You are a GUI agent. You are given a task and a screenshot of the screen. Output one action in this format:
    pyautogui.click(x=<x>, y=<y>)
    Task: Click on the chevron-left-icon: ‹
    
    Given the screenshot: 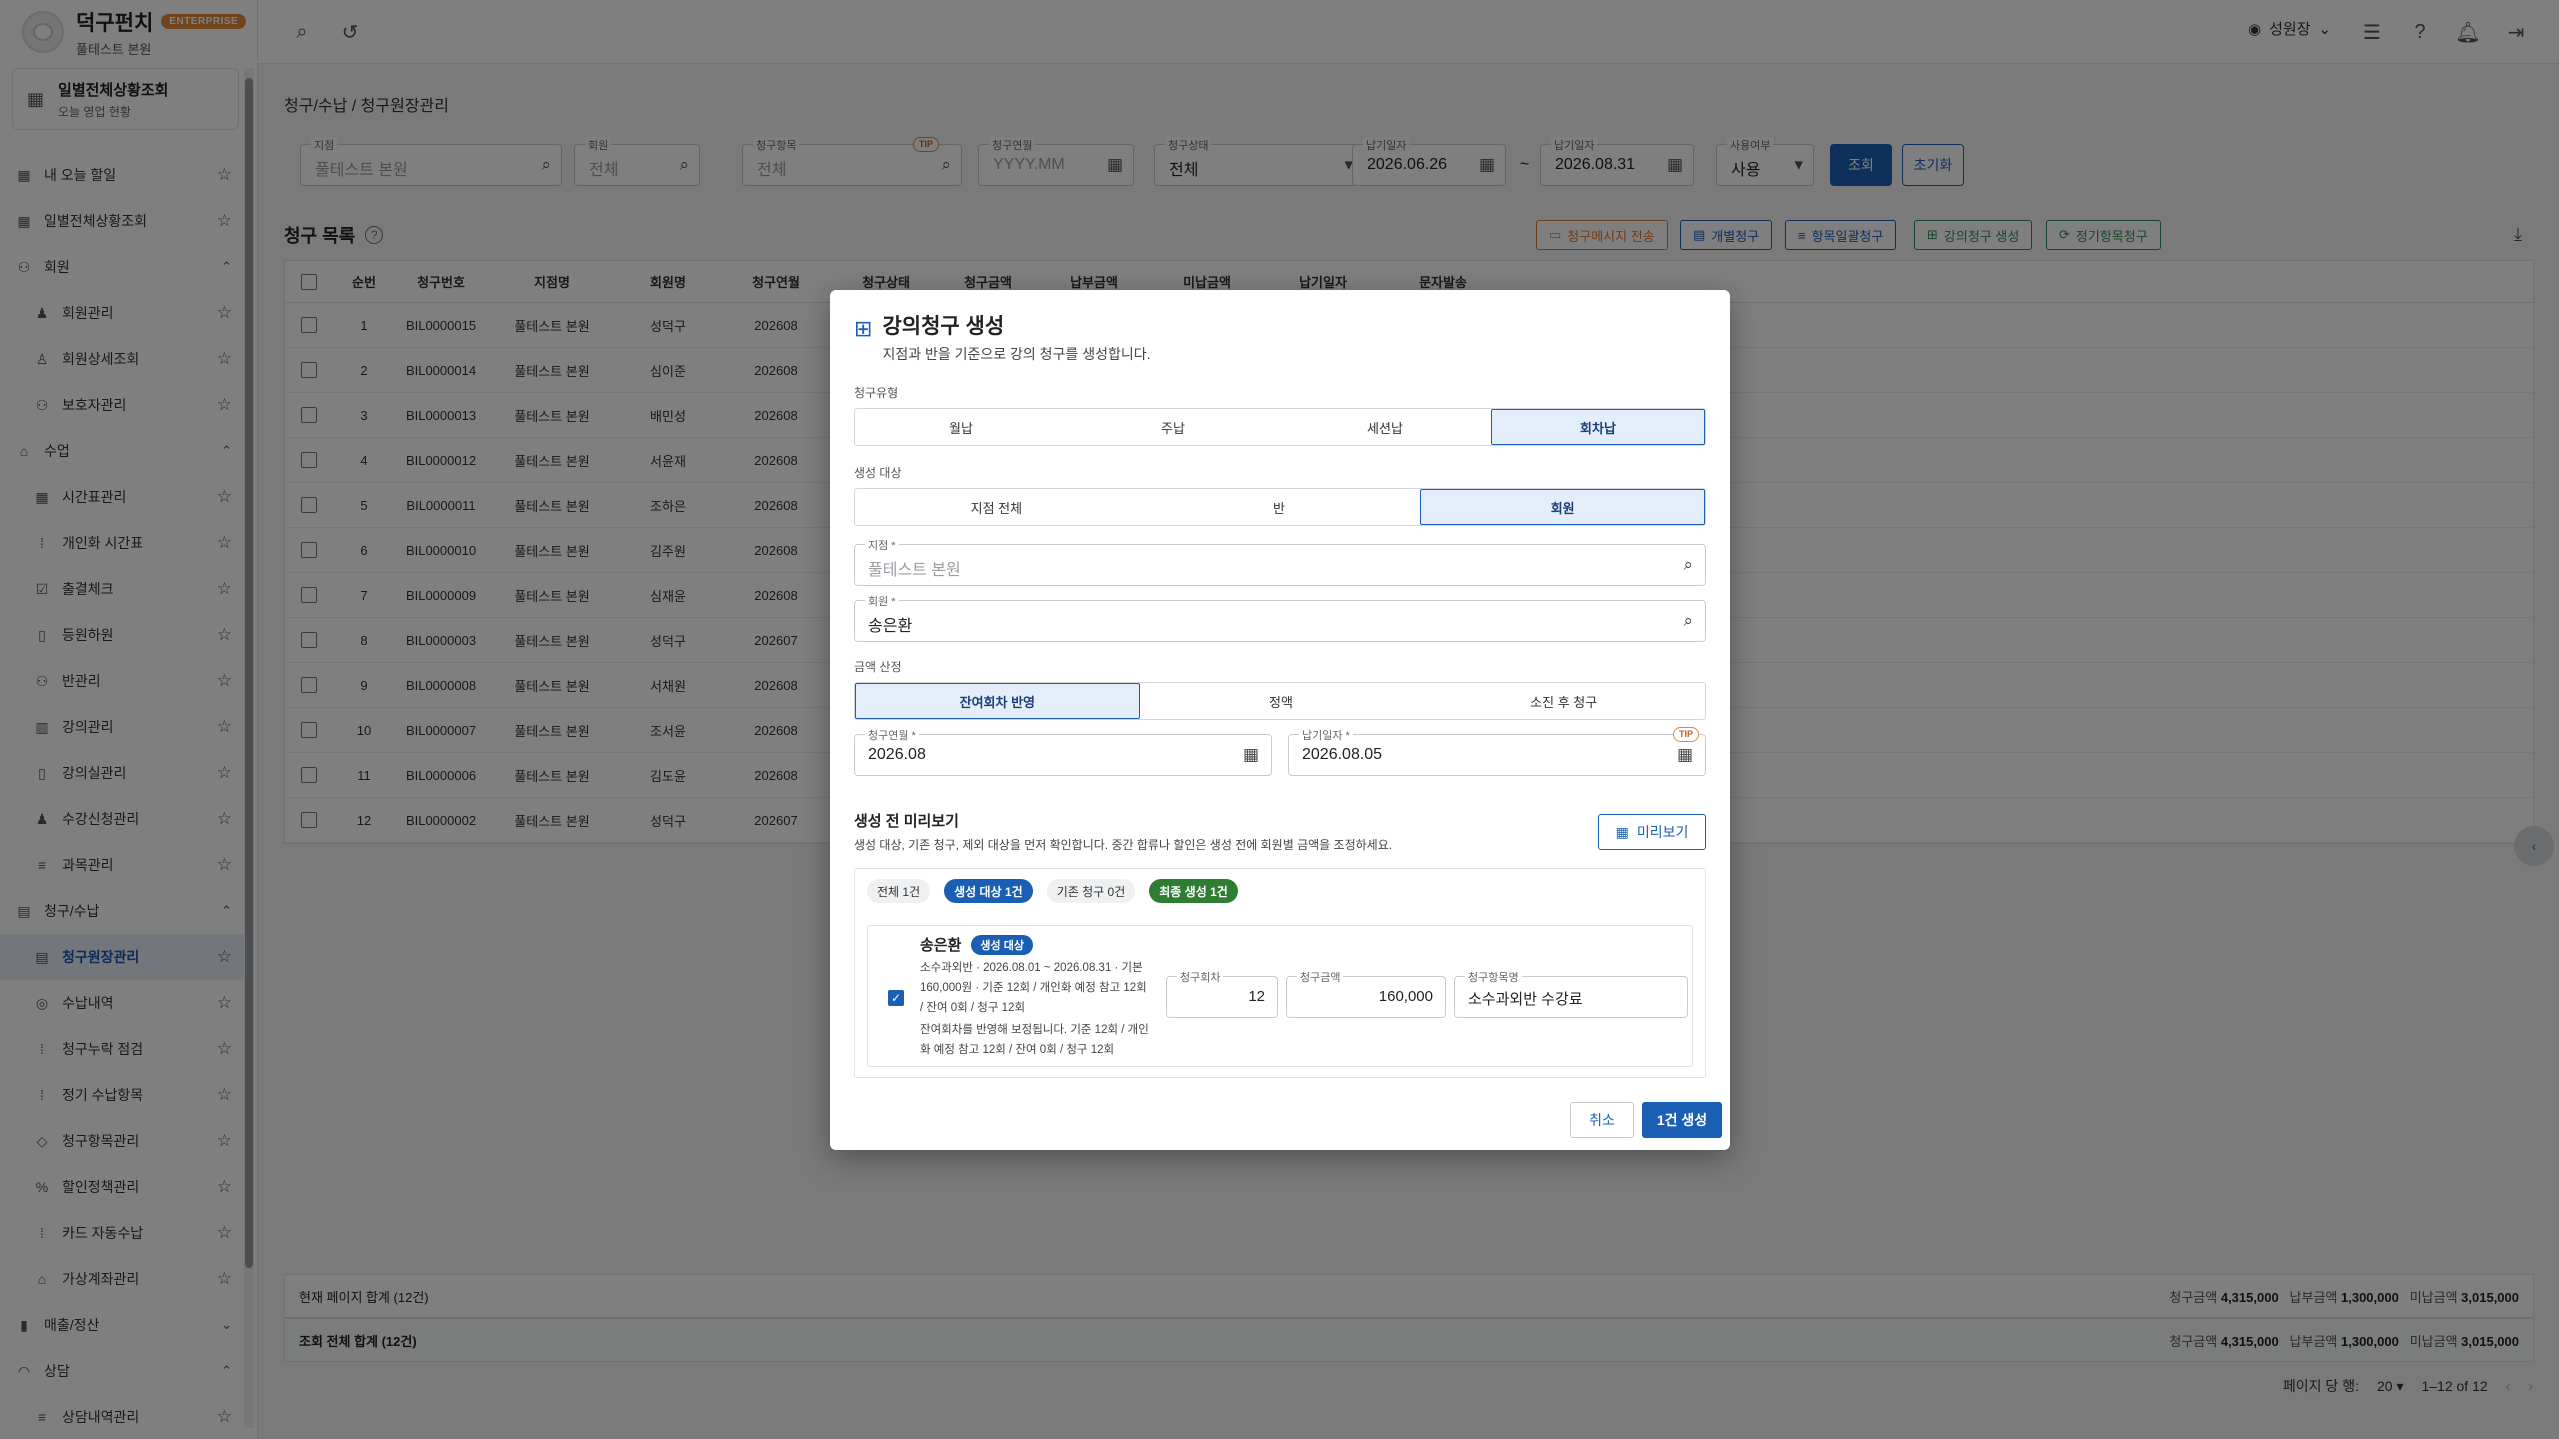 What is the action you would take?
    pyautogui.click(x=2534, y=846)
    